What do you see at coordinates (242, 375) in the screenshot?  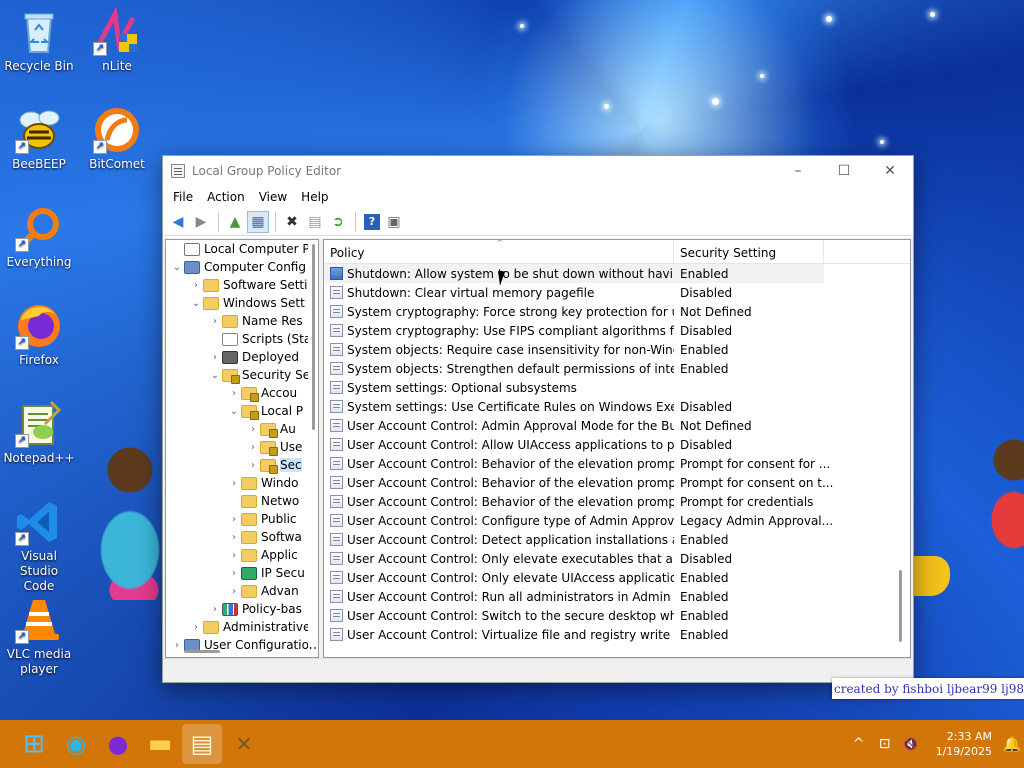 I see `tree-item: ⌄ Security Se` at bounding box center [242, 375].